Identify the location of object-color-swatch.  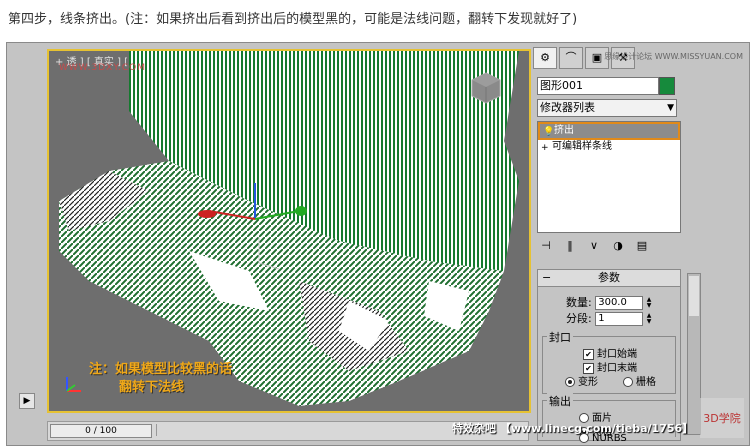
(667, 86).